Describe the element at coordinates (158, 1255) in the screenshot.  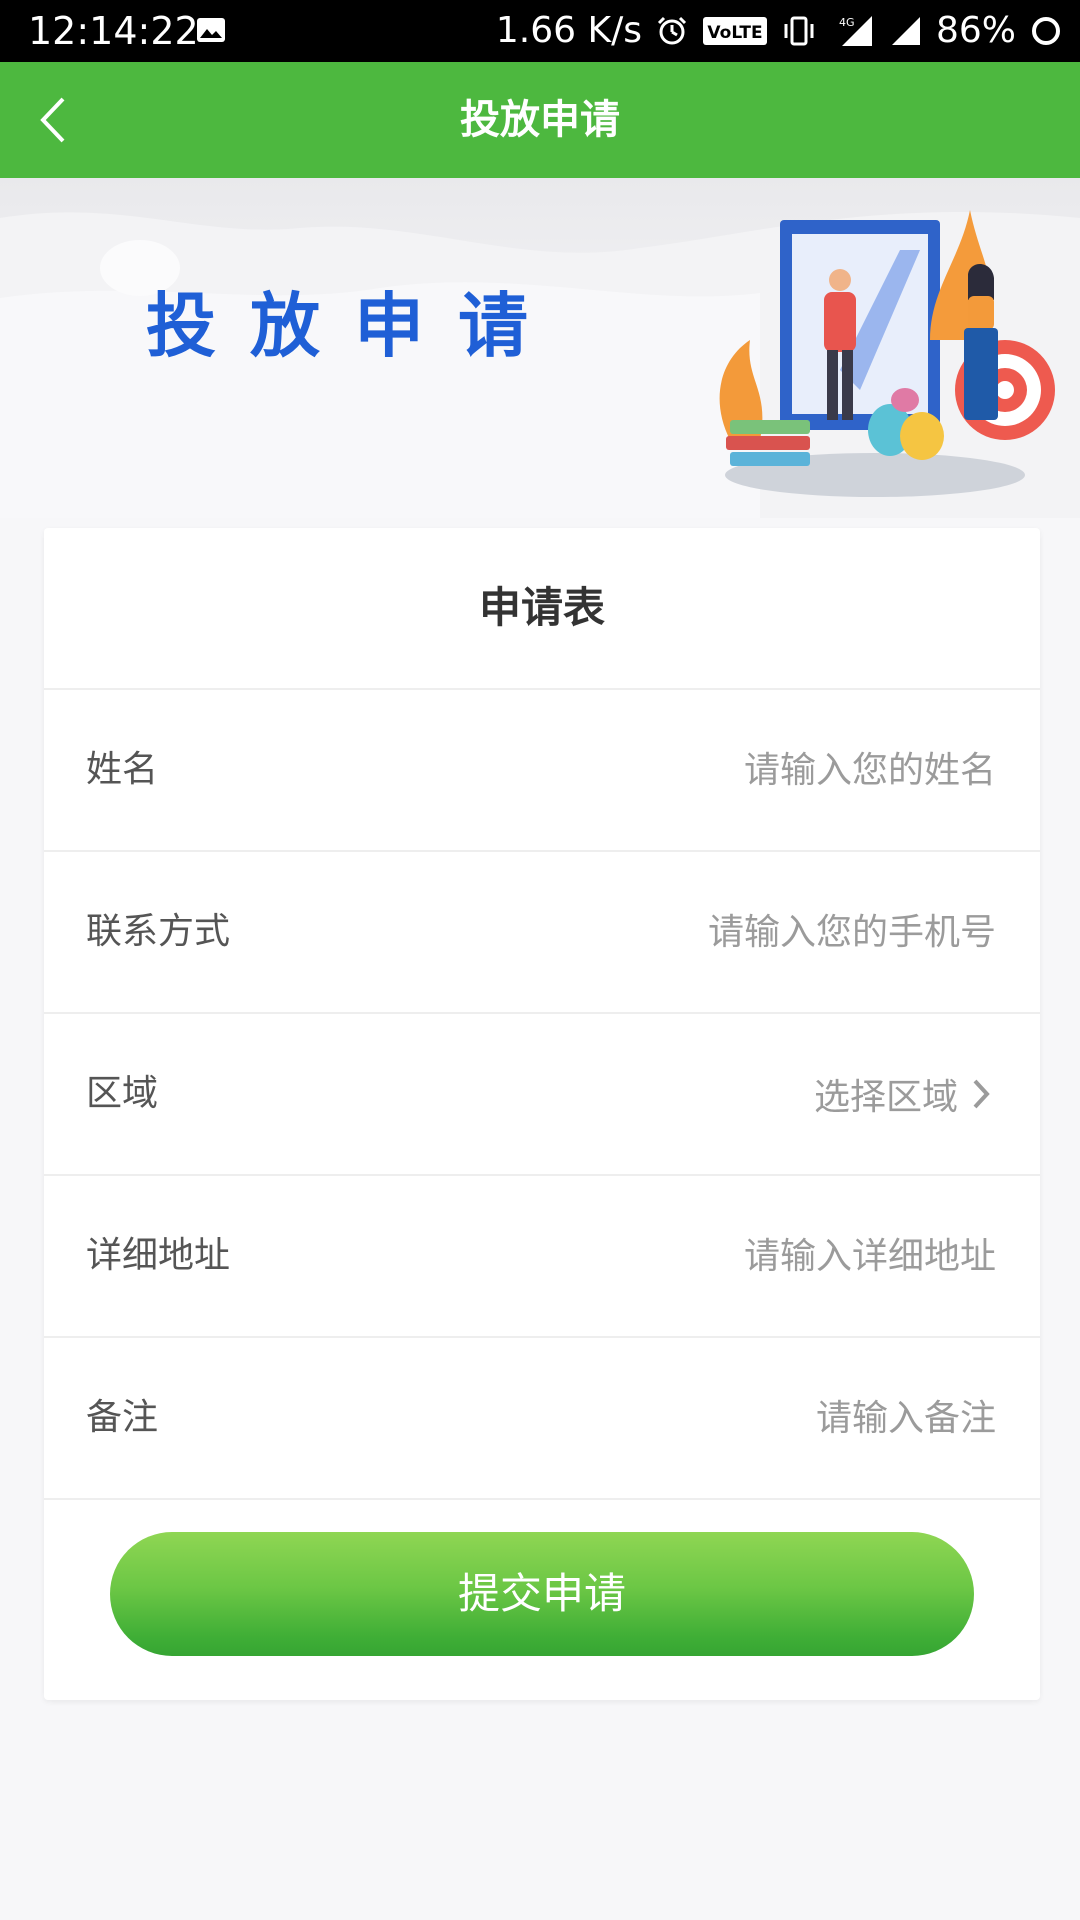
I see `address-label: 详细地址` at that location.